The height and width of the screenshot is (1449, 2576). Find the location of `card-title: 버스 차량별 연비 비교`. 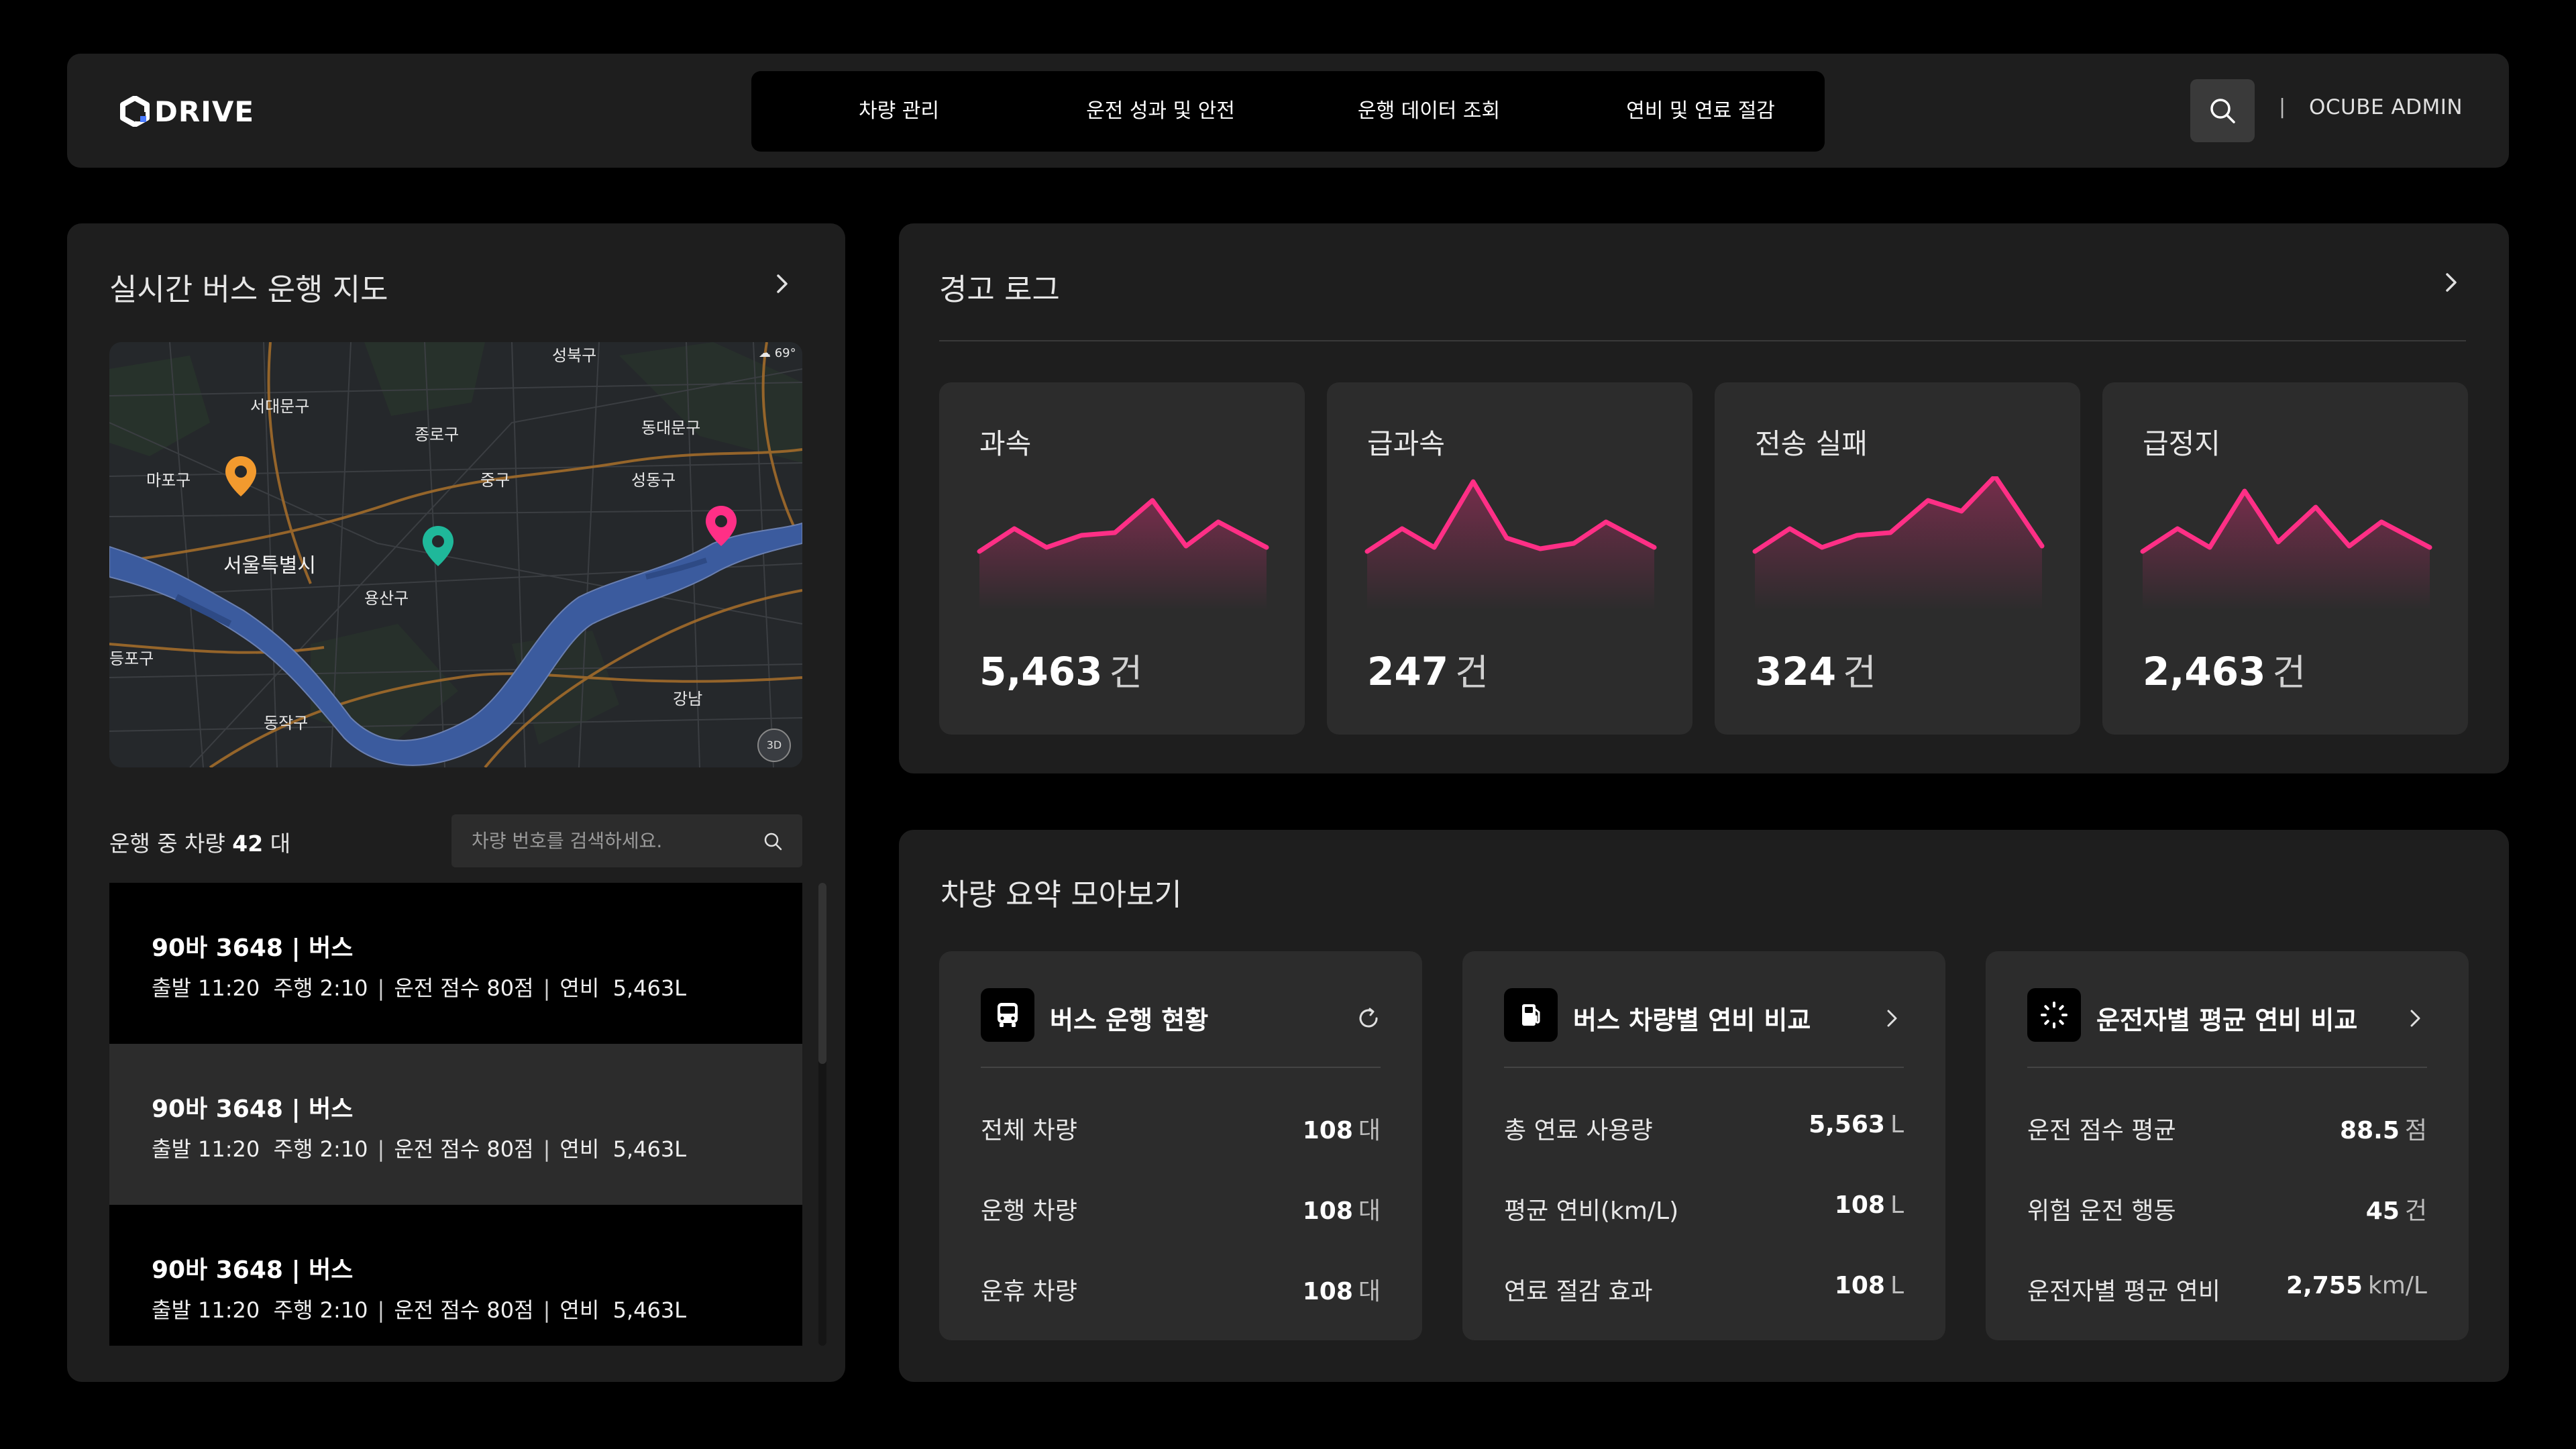

card-title: 버스 차량별 연비 비교 is located at coordinates (1692, 1020).